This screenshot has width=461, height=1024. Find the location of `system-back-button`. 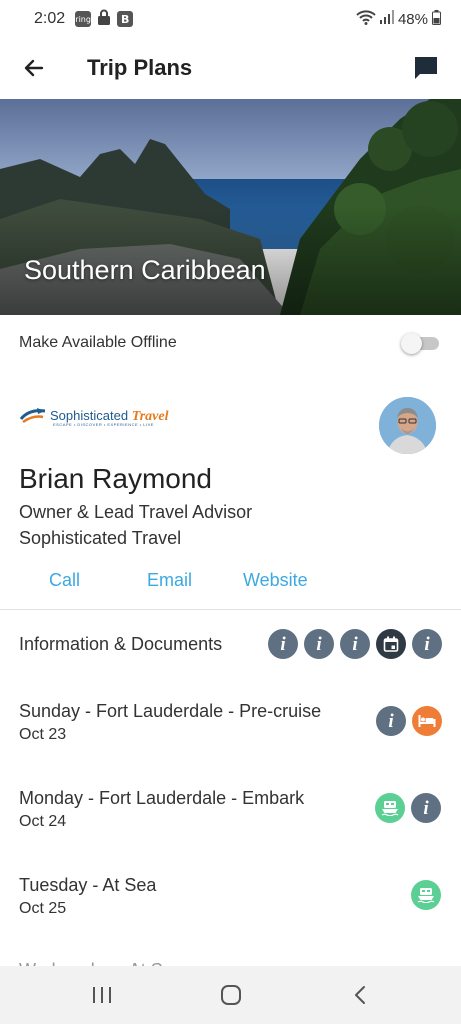

system-back-button is located at coordinates (360, 995).